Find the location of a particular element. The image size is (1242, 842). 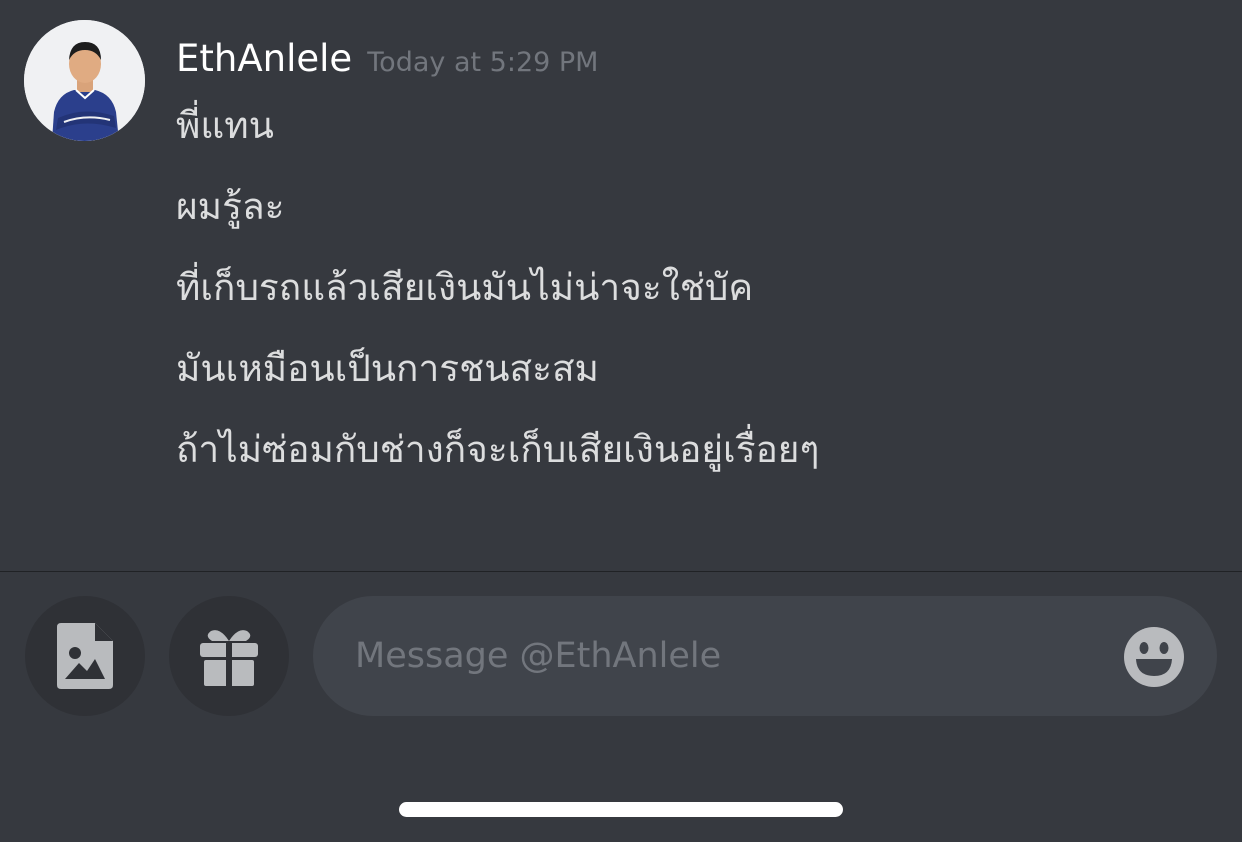

gift-button is located at coordinates (229, 656).